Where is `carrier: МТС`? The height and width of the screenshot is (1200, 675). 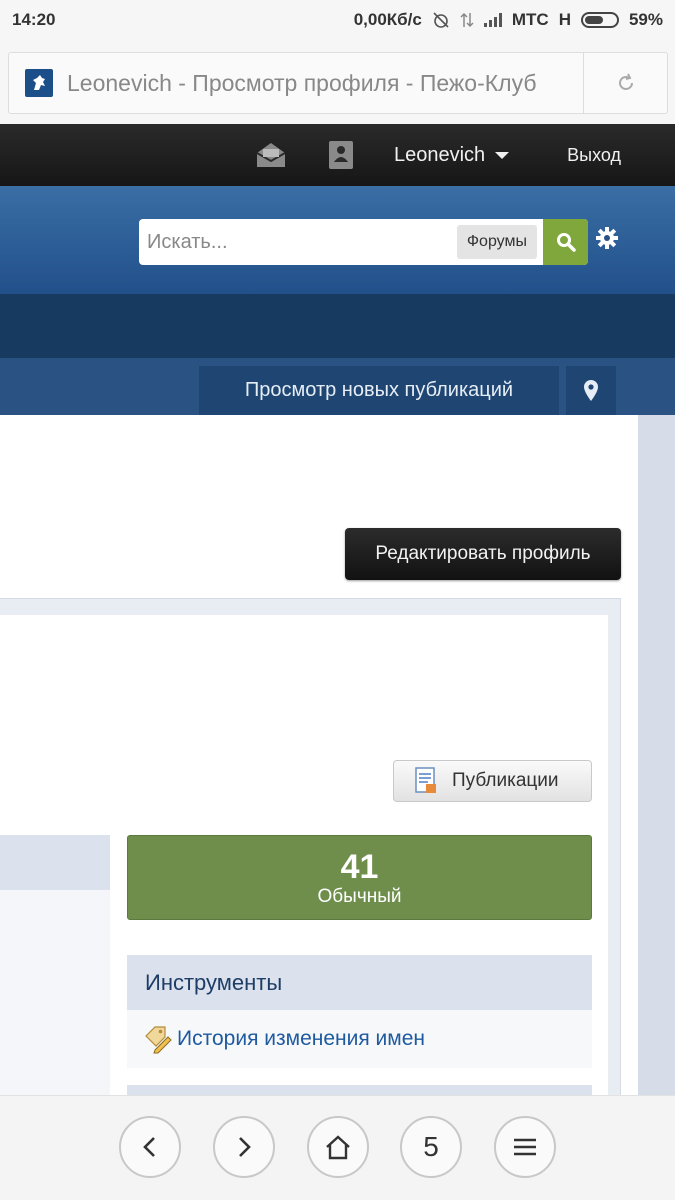
carrier: МТС is located at coordinates (530, 19).